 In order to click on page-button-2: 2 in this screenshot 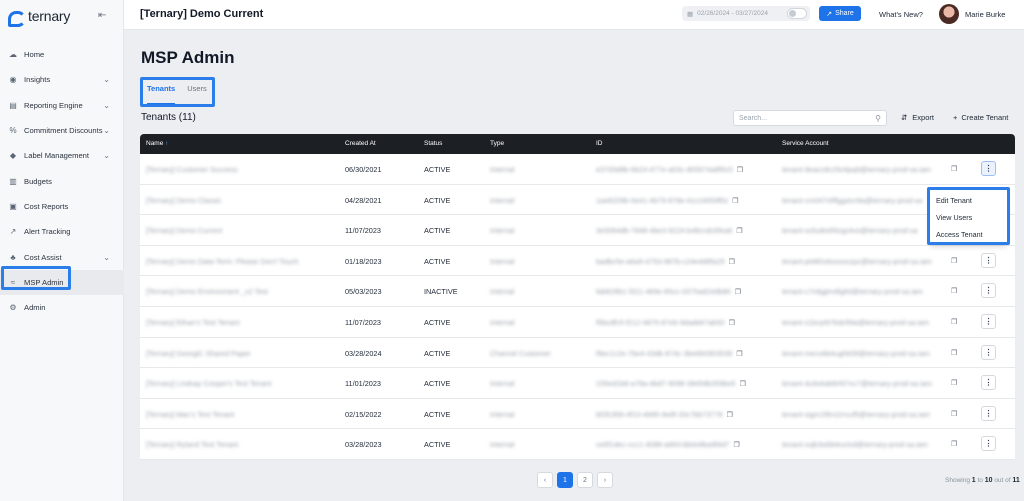, I will do `click(585, 480)`.